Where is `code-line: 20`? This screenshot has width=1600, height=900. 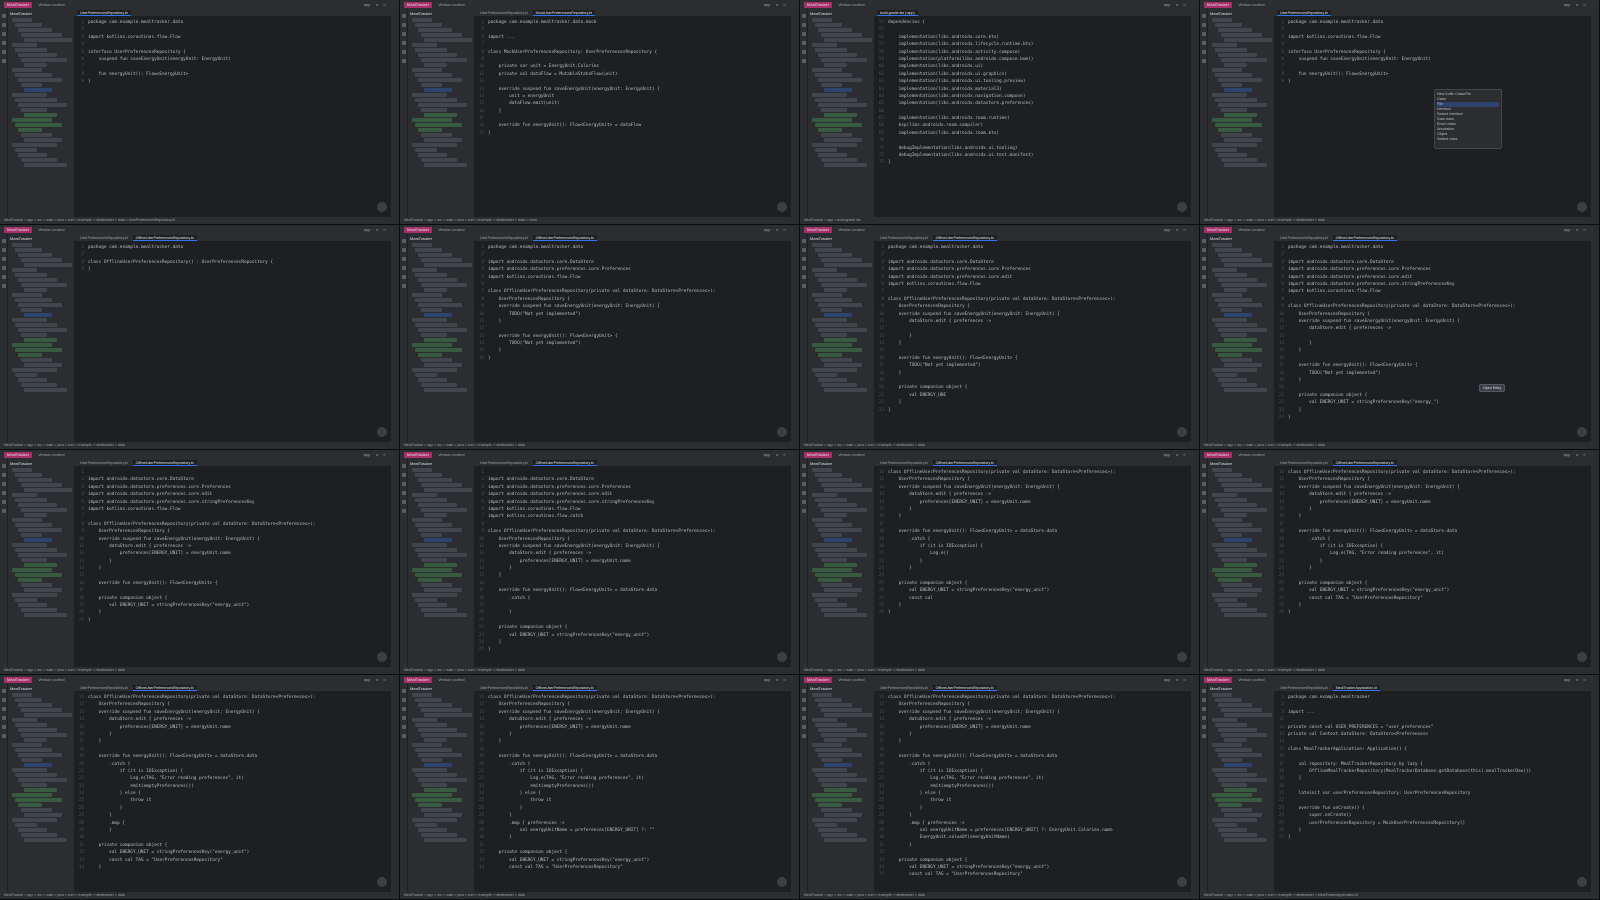
code-line: 20 is located at coordinates (1432, 387).